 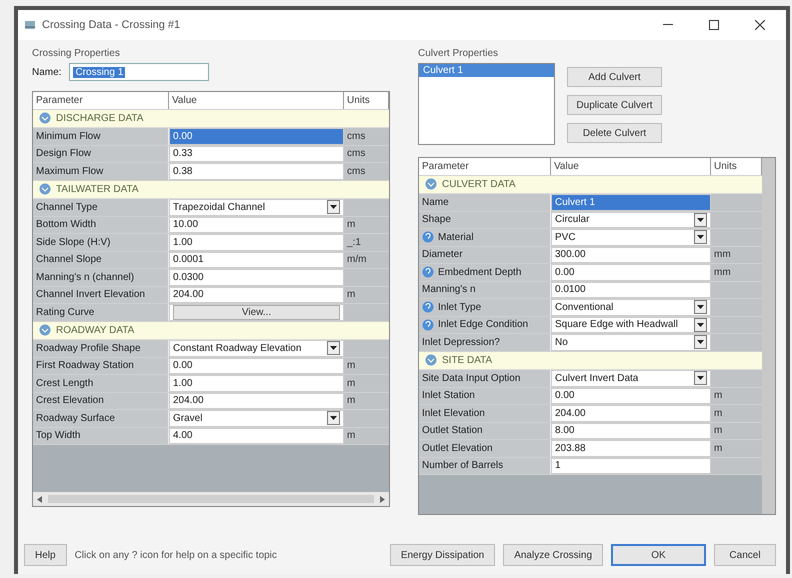 What do you see at coordinates (631, 202) in the screenshot?
I see `value-field: Culvert 1` at bounding box center [631, 202].